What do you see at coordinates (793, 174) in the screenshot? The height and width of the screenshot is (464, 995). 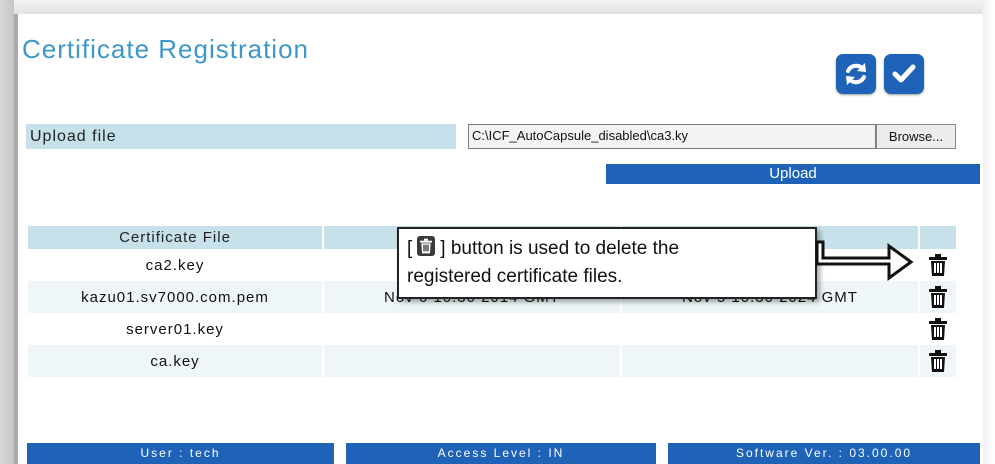 I see `upload-button: Upload` at bounding box center [793, 174].